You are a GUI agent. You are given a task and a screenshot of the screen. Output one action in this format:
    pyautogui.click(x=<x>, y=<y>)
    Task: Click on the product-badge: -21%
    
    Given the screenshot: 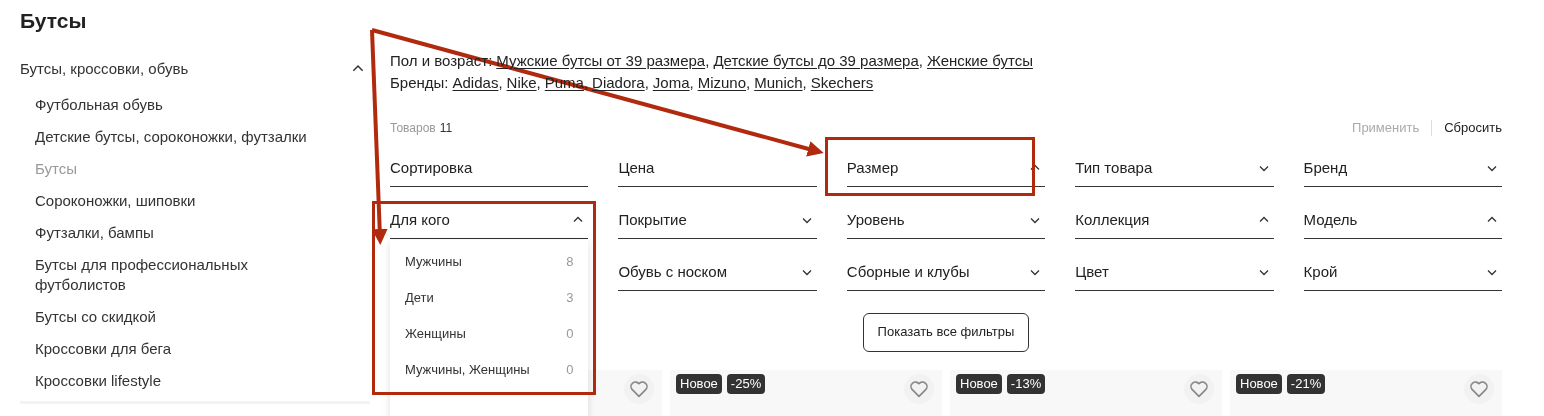 What is the action you would take?
    pyautogui.click(x=1306, y=383)
    